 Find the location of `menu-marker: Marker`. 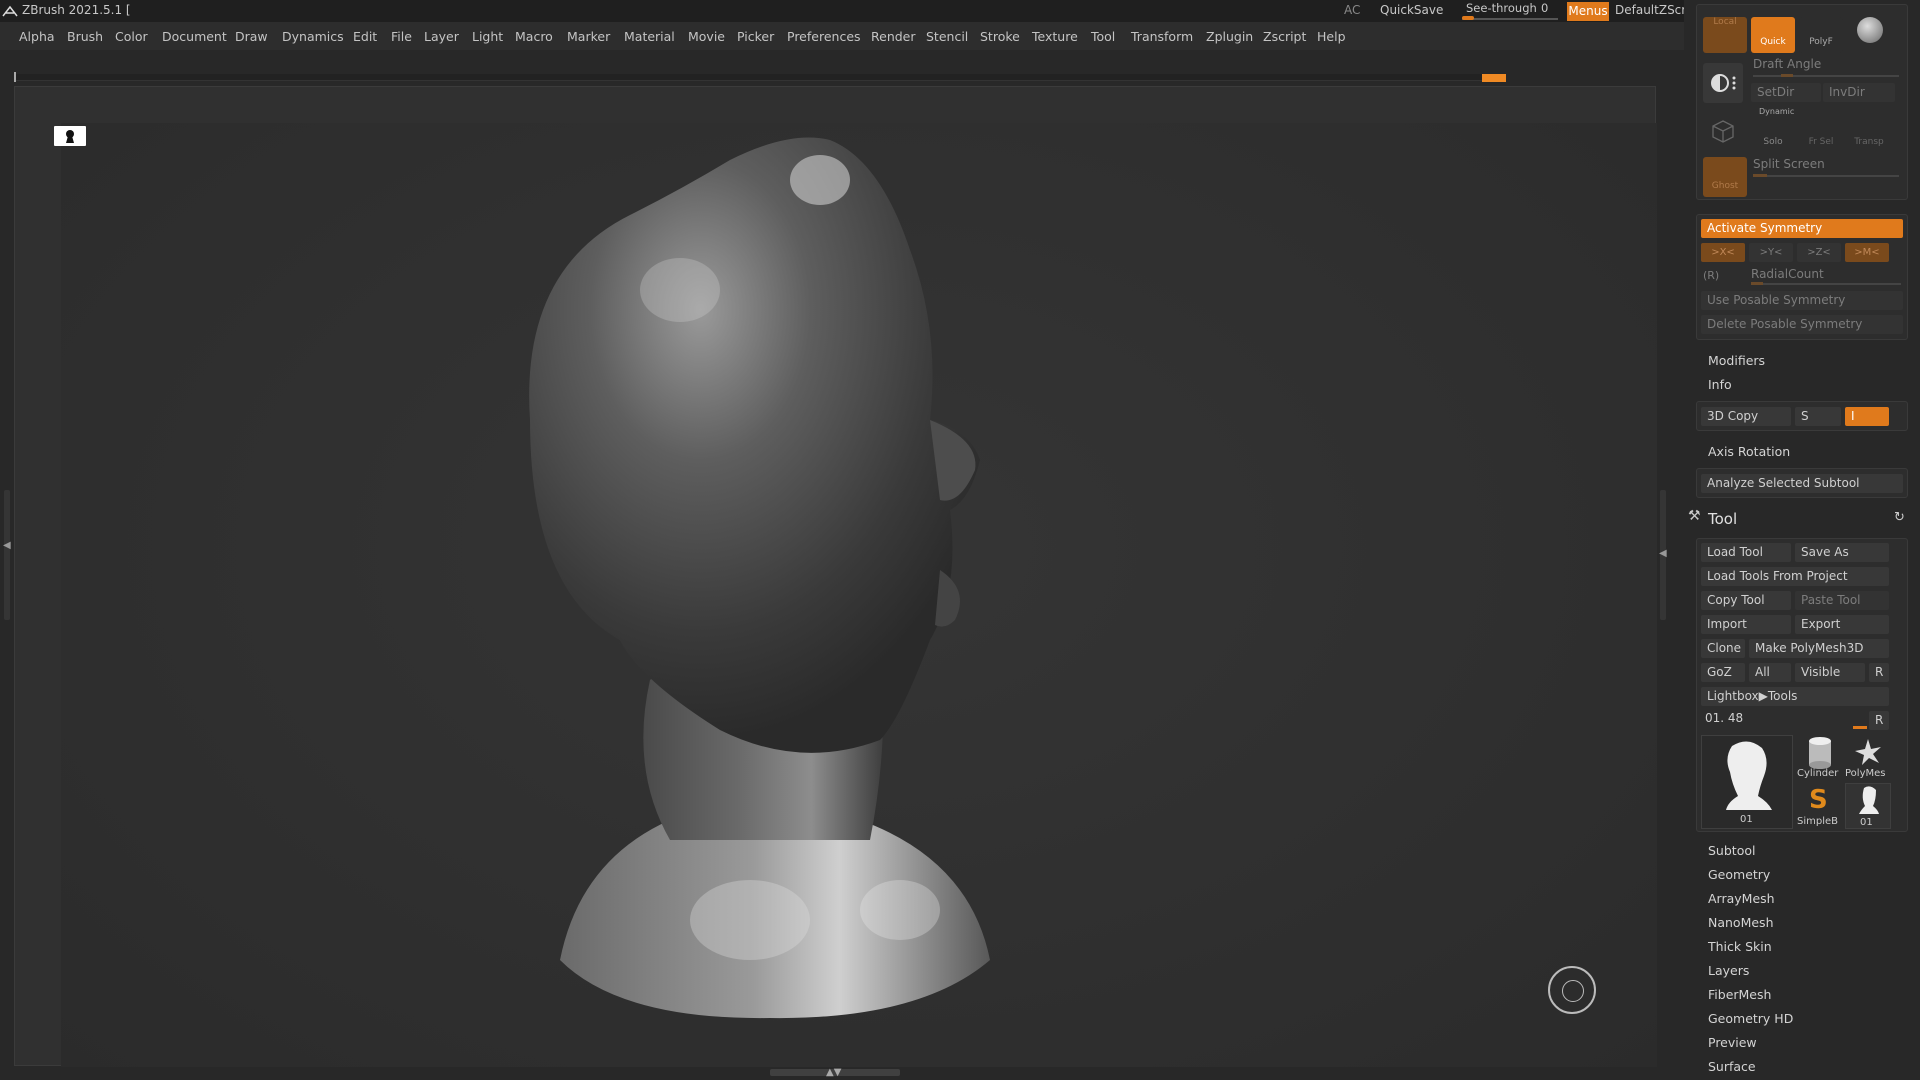

menu-marker: Marker is located at coordinates (588, 36).